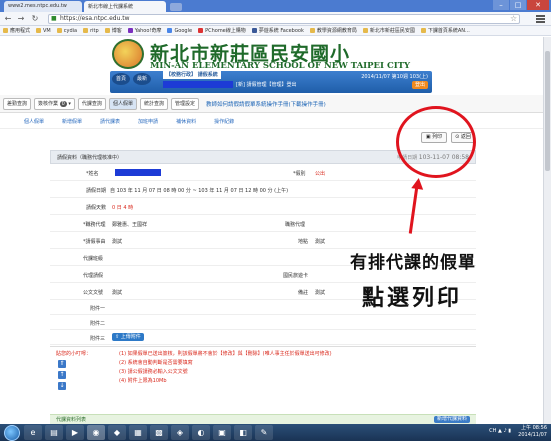 This screenshot has height=441, width=551. Describe the element at coordinates (275, 6) in the screenshot. I see `browser-tab-bar: www2.mes.ntpc.edu.tw 新北市線上代課系統 – □ ✕` at that location.